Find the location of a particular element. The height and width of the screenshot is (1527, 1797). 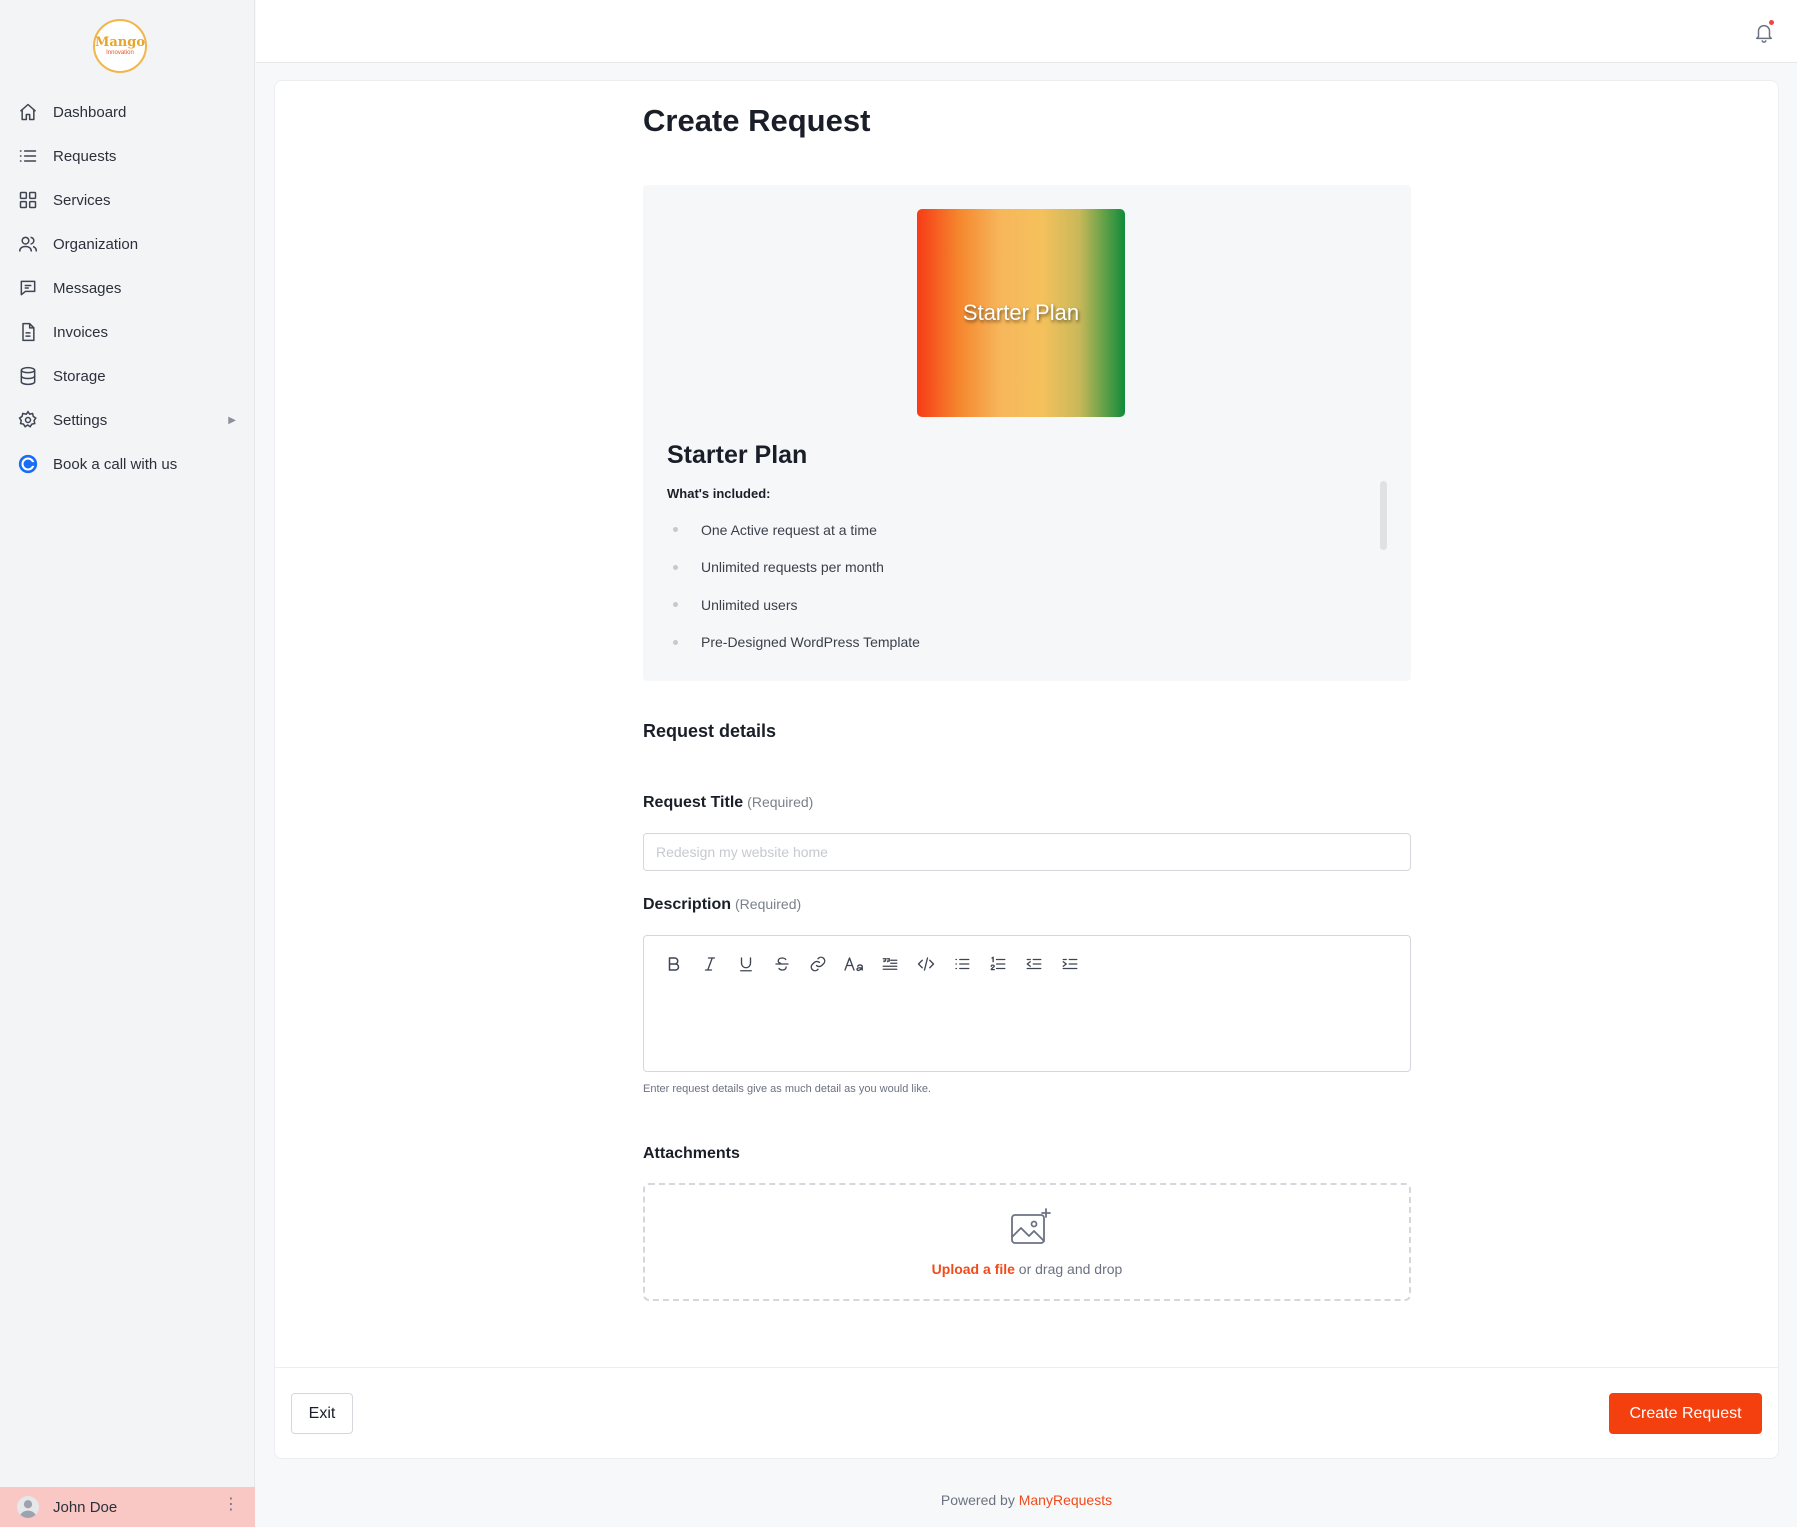

list-item: Unlimited users is located at coordinates (793, 605).